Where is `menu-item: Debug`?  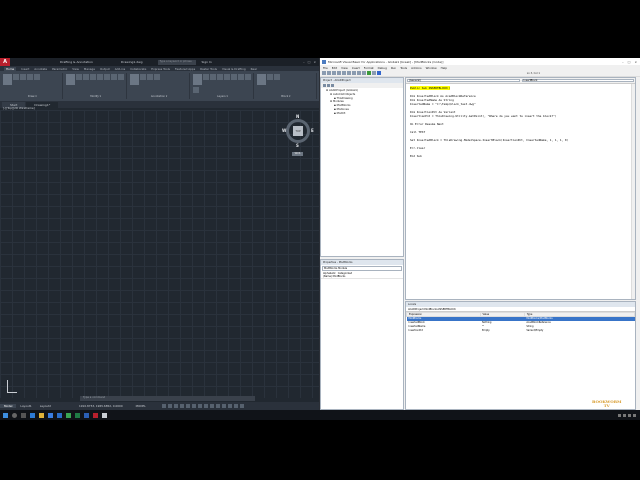 menu-item: Debug is located at coordinates (382, 68).